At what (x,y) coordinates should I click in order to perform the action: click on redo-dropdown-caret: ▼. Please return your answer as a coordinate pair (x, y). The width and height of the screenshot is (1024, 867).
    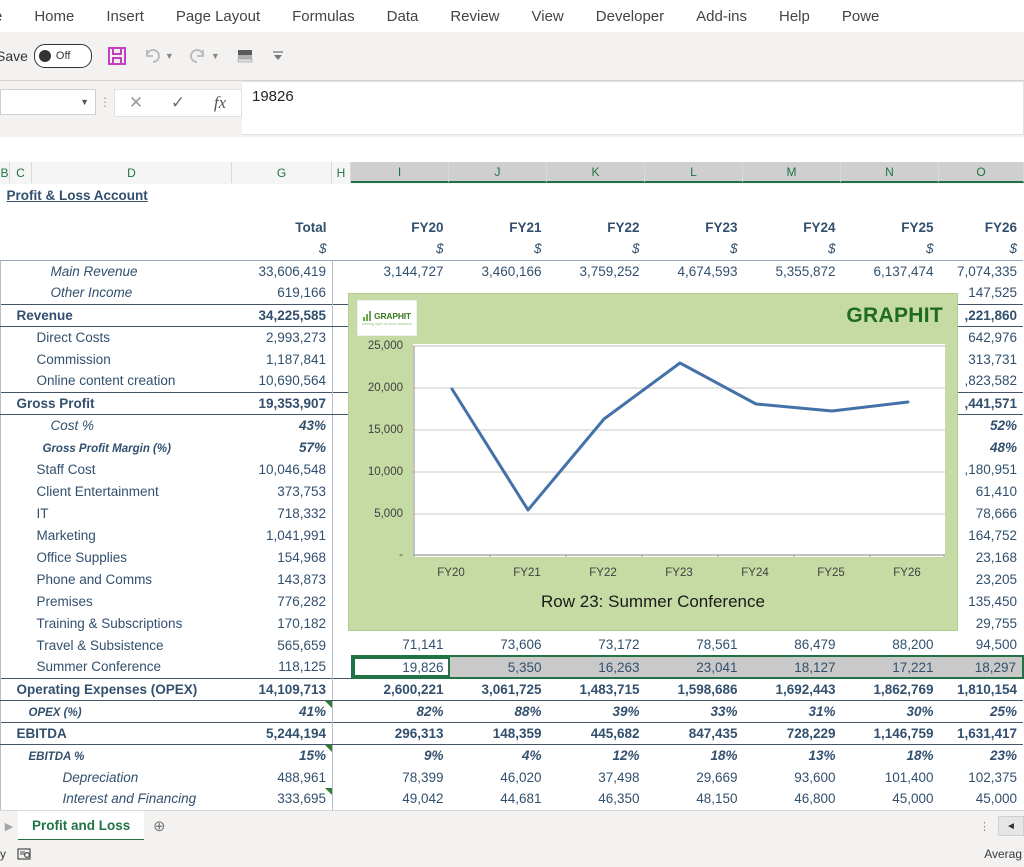
    Looking at the image, I should click on (215, 56).